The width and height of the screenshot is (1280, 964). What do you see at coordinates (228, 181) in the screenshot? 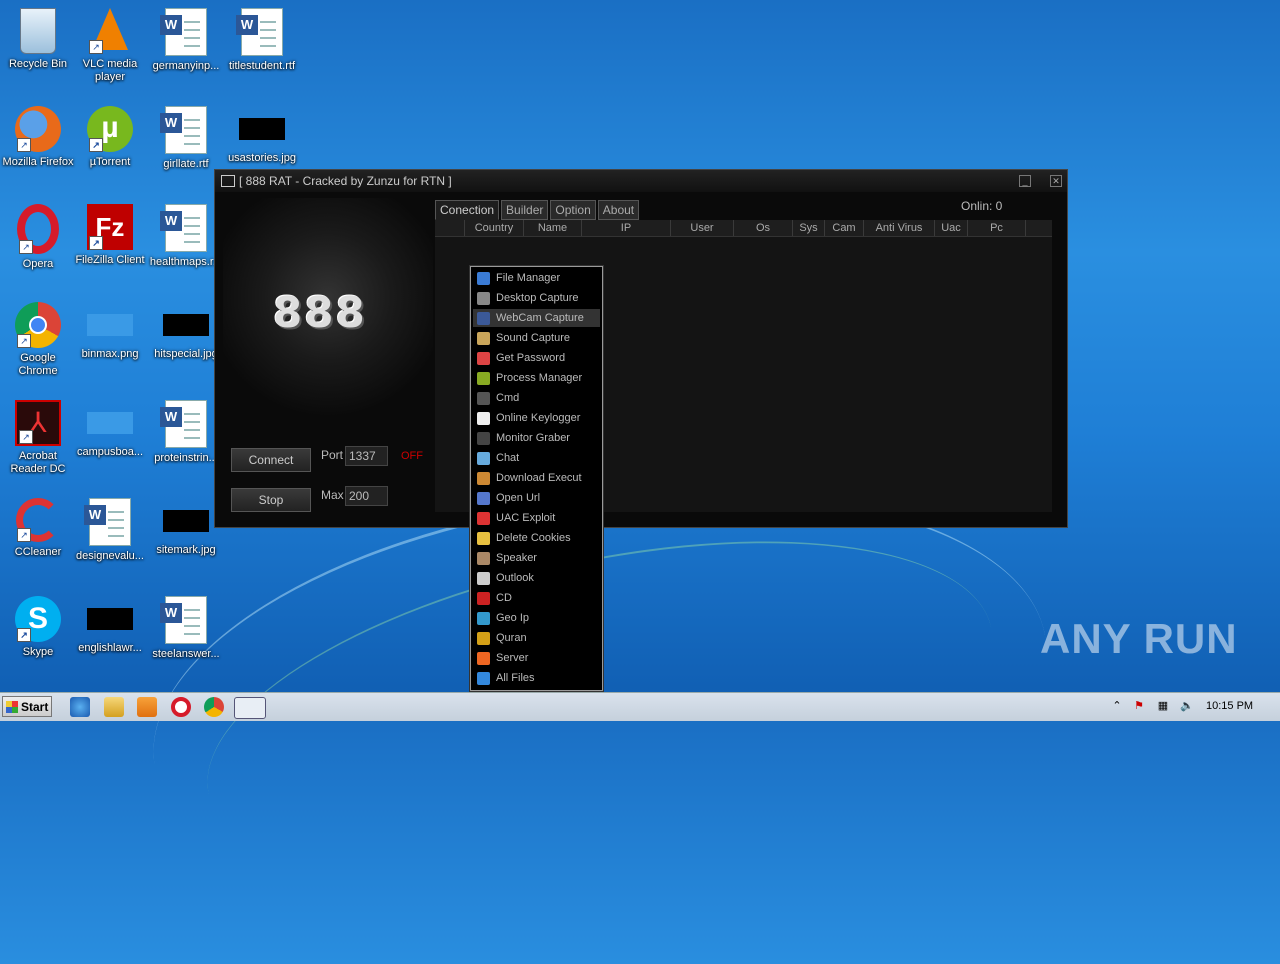
I see `app-window-icon` at bounding box center [228, 181].